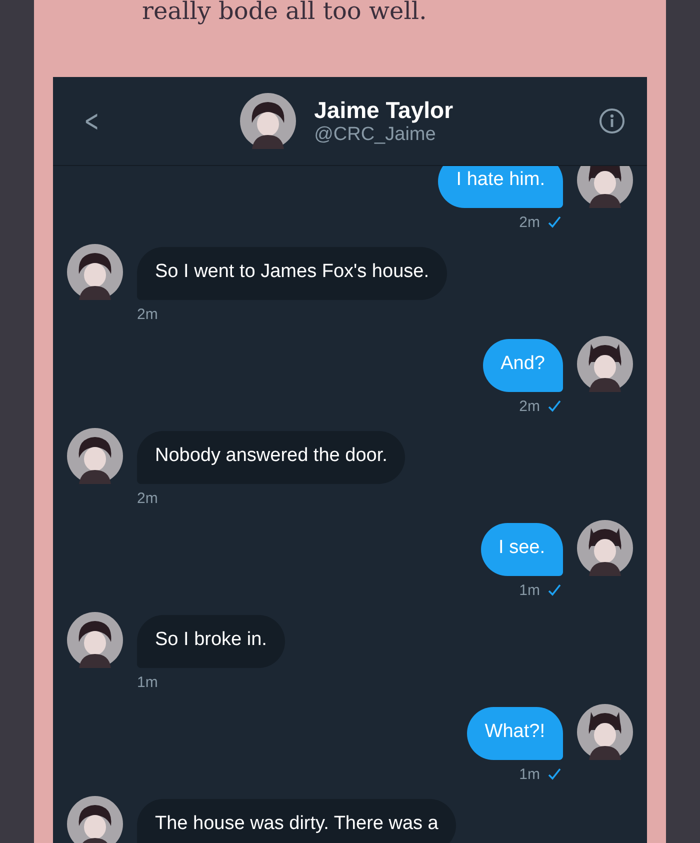 The width and height of the screenshot is (700, 843). What do you see at coordinates (285, 13) in the screenshot?
I see `paragraph-text: really bode all too well.` at bounding box center [285, 13].